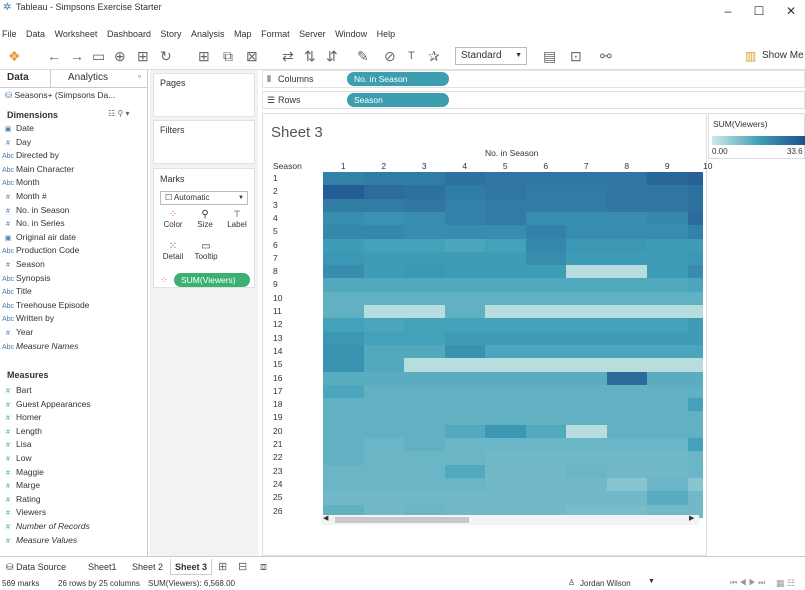  Describe the element at coordinates (208, 34) in the screenshot. I see `menu-analysis: Analysis` at that location.